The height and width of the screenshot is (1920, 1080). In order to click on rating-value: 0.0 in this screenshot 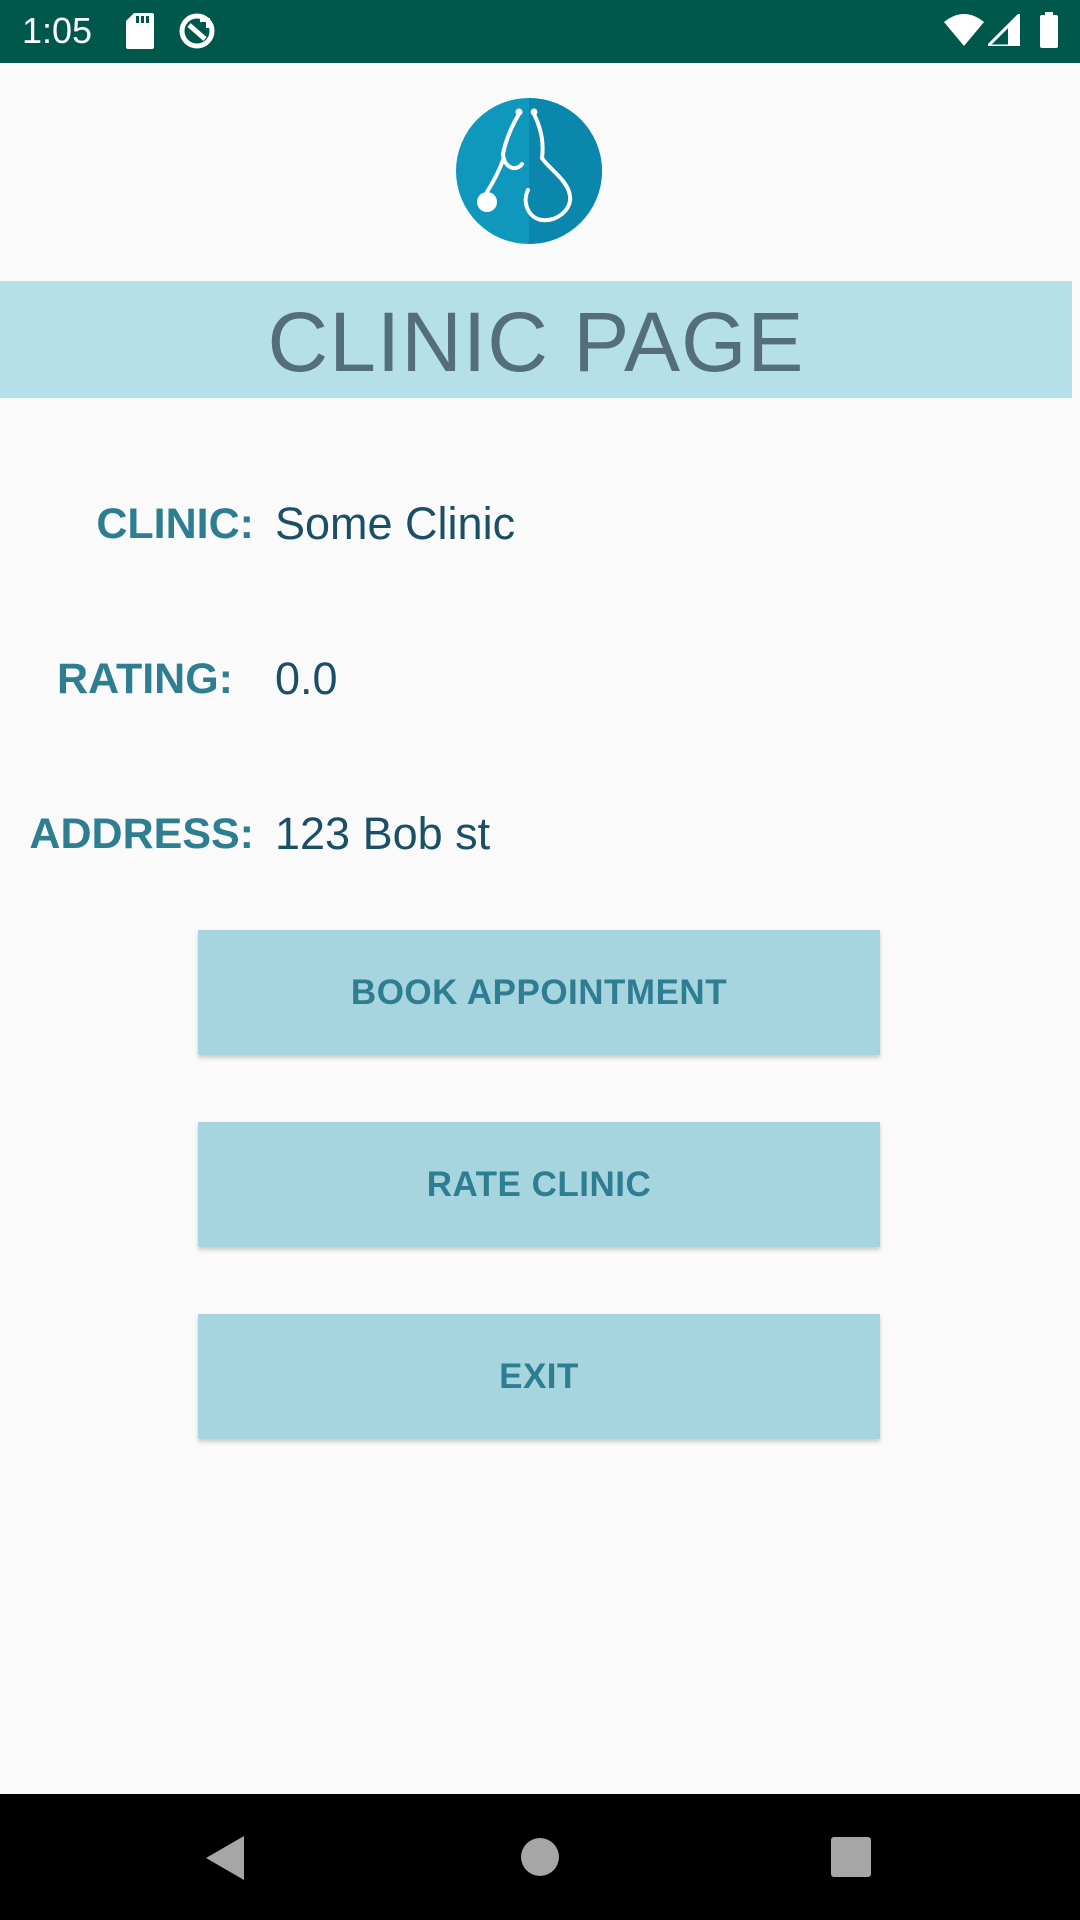, I will do `click(306, 678)`.